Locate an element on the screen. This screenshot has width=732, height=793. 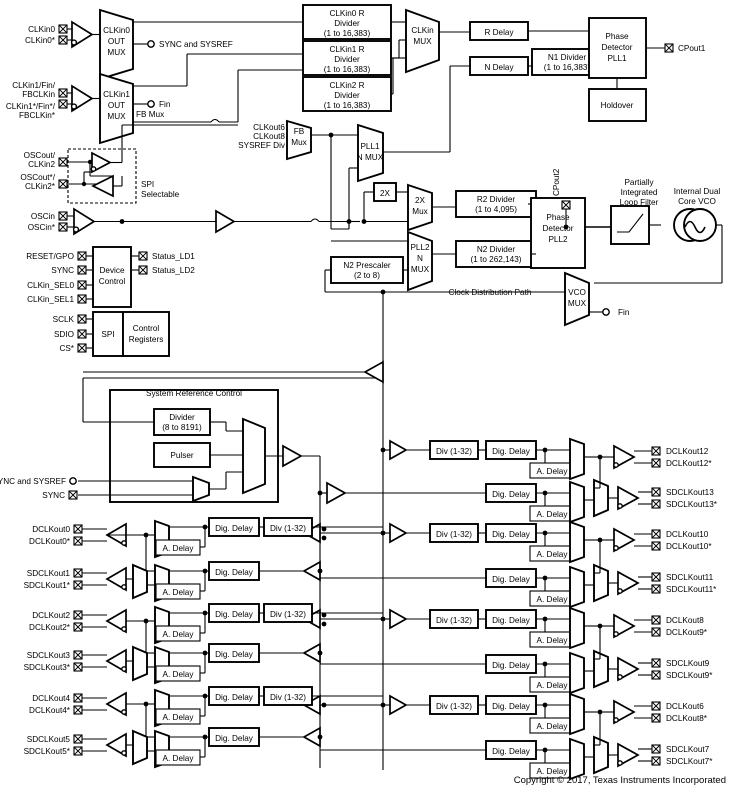
pin-out-r4-n is located at coordinates (656, 589).